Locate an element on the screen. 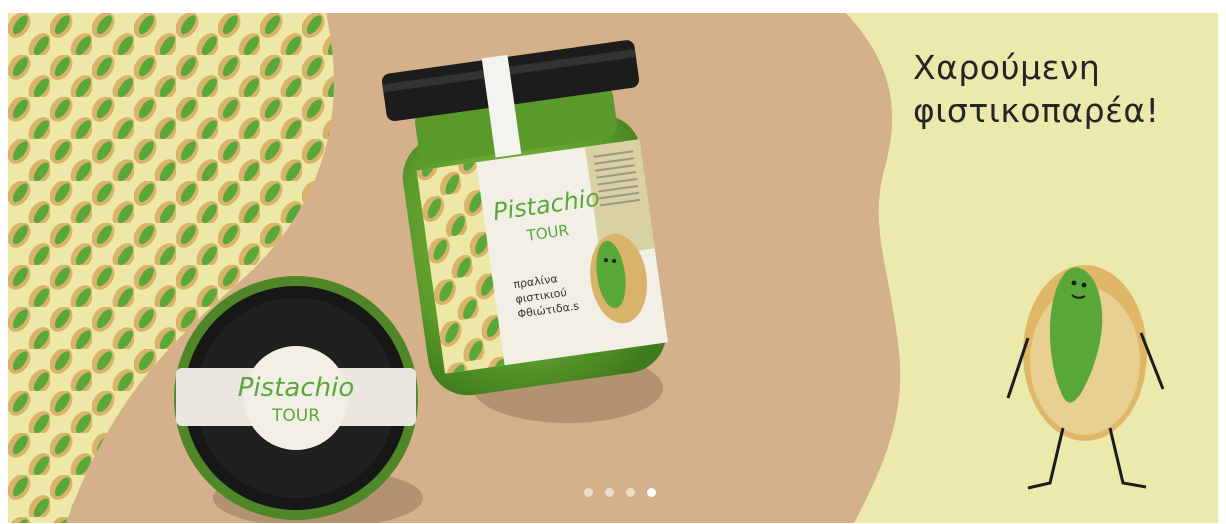 Image resolution: width=1226 pixels, height=524 pixels. headline-line-2: φιστικοπαρέα! is located at coordinates (1036, 110).